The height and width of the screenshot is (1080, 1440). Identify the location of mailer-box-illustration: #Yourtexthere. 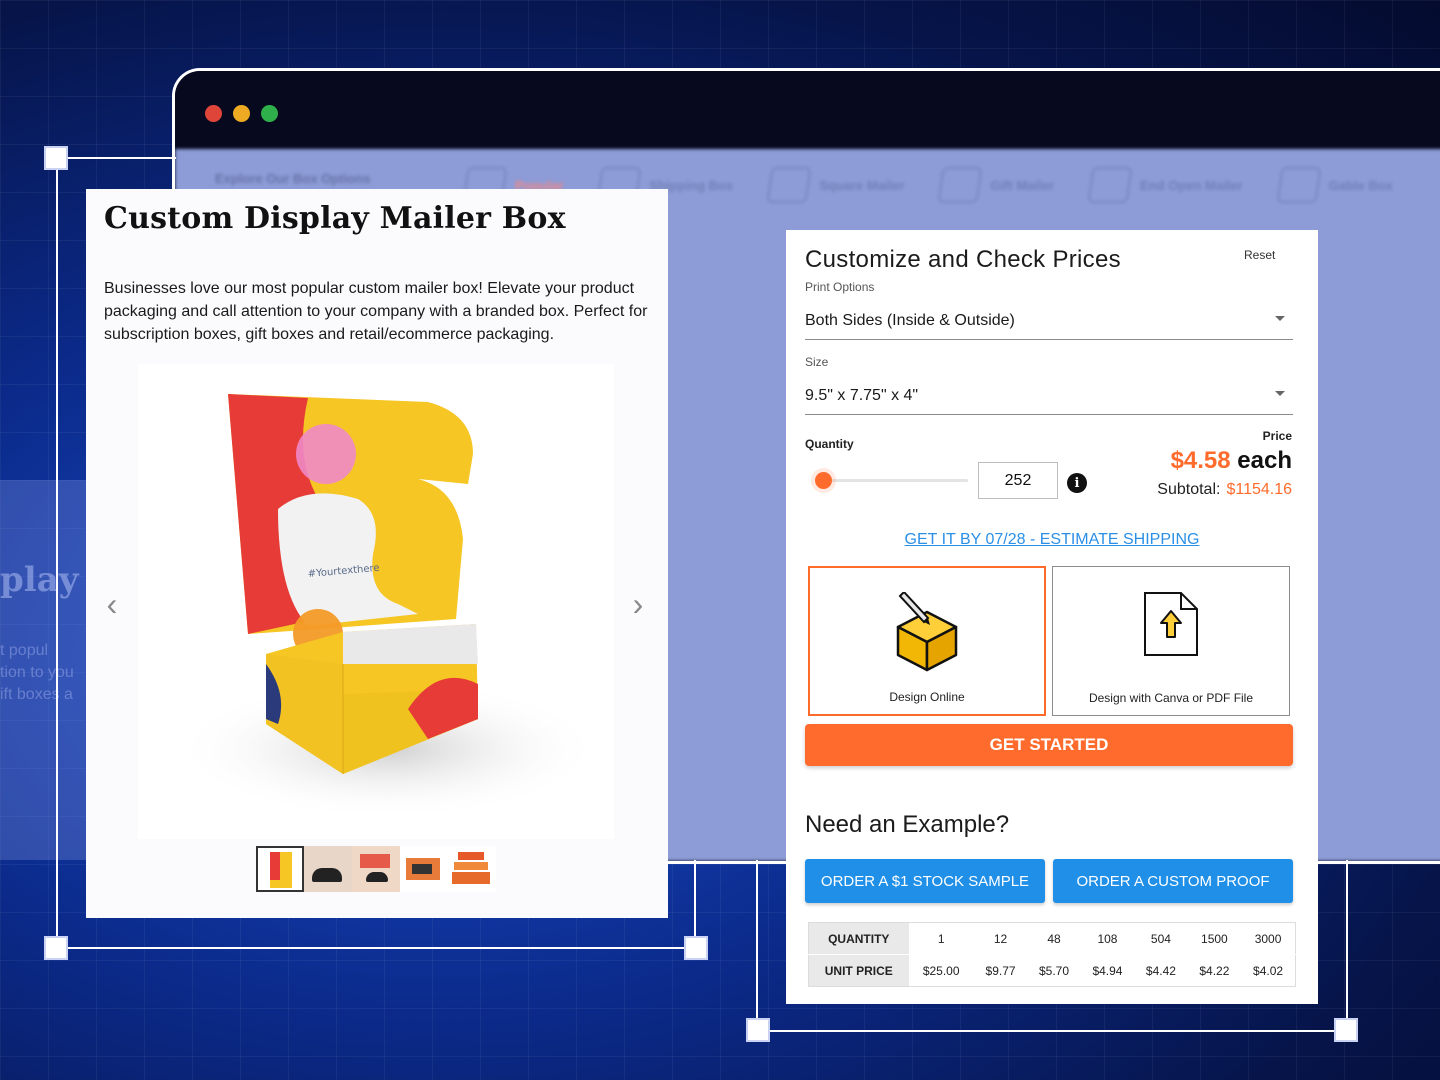
(388, 606).